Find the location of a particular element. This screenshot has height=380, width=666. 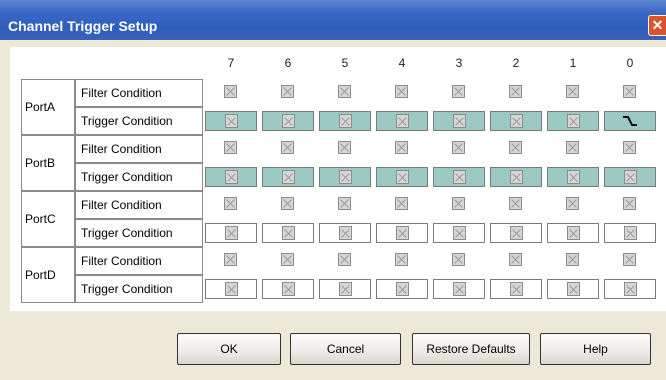

falling-edge-icon is located at coordinates (630, 121).